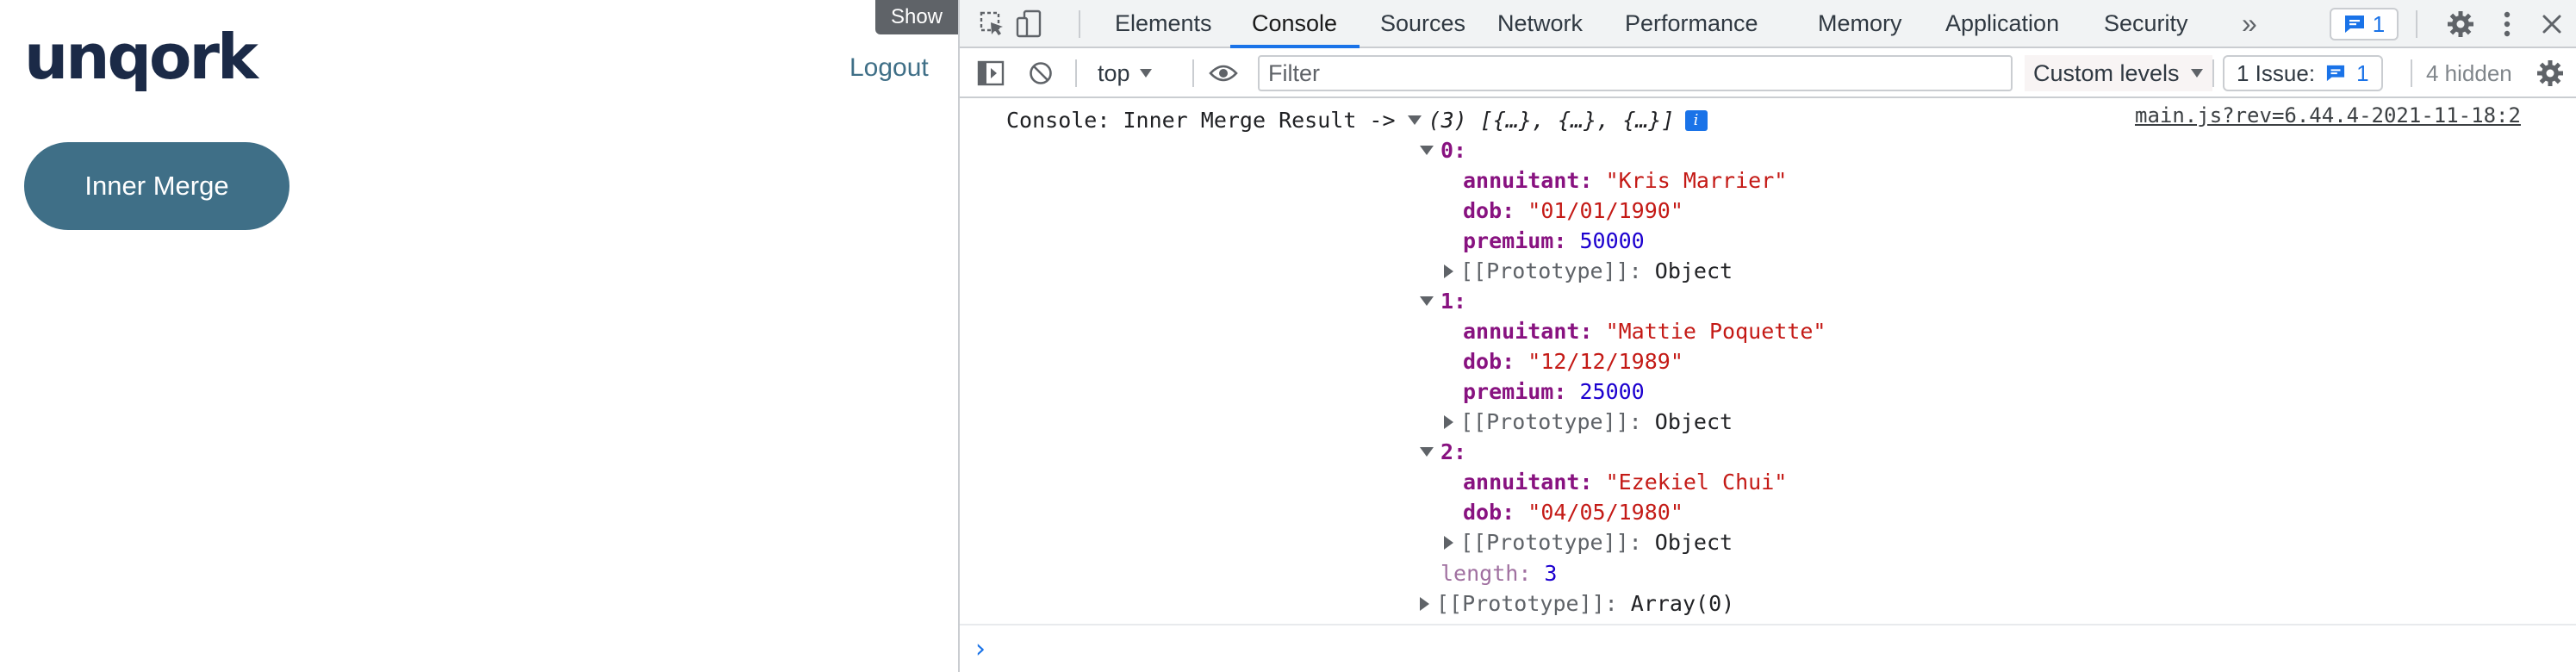  What do you see at coordinates (1612, 241) in the screenshot?
I see `property-value: 50000` at bounding box center [1612, 241].